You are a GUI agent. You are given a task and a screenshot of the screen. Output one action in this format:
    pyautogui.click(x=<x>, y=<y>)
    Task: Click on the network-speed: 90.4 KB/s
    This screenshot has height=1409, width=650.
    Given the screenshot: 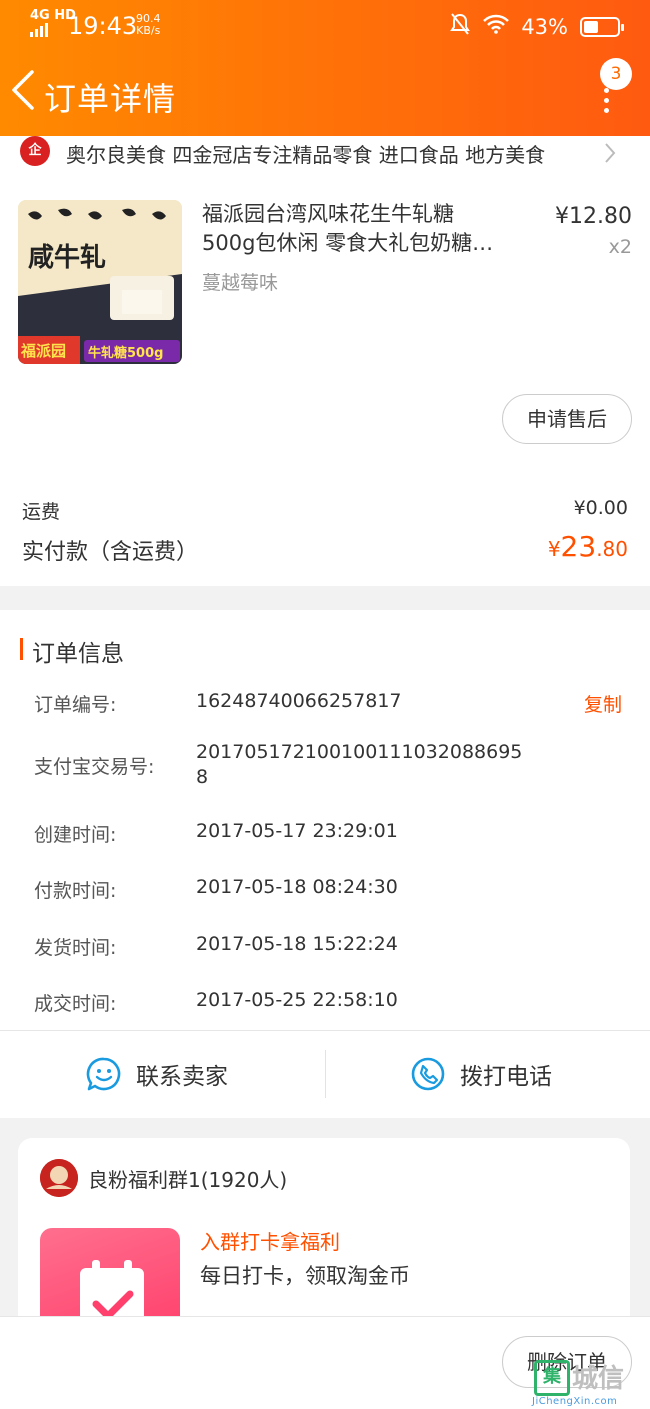 What is the action you would take?
    pyautogui.click(x=148, y=25)
    